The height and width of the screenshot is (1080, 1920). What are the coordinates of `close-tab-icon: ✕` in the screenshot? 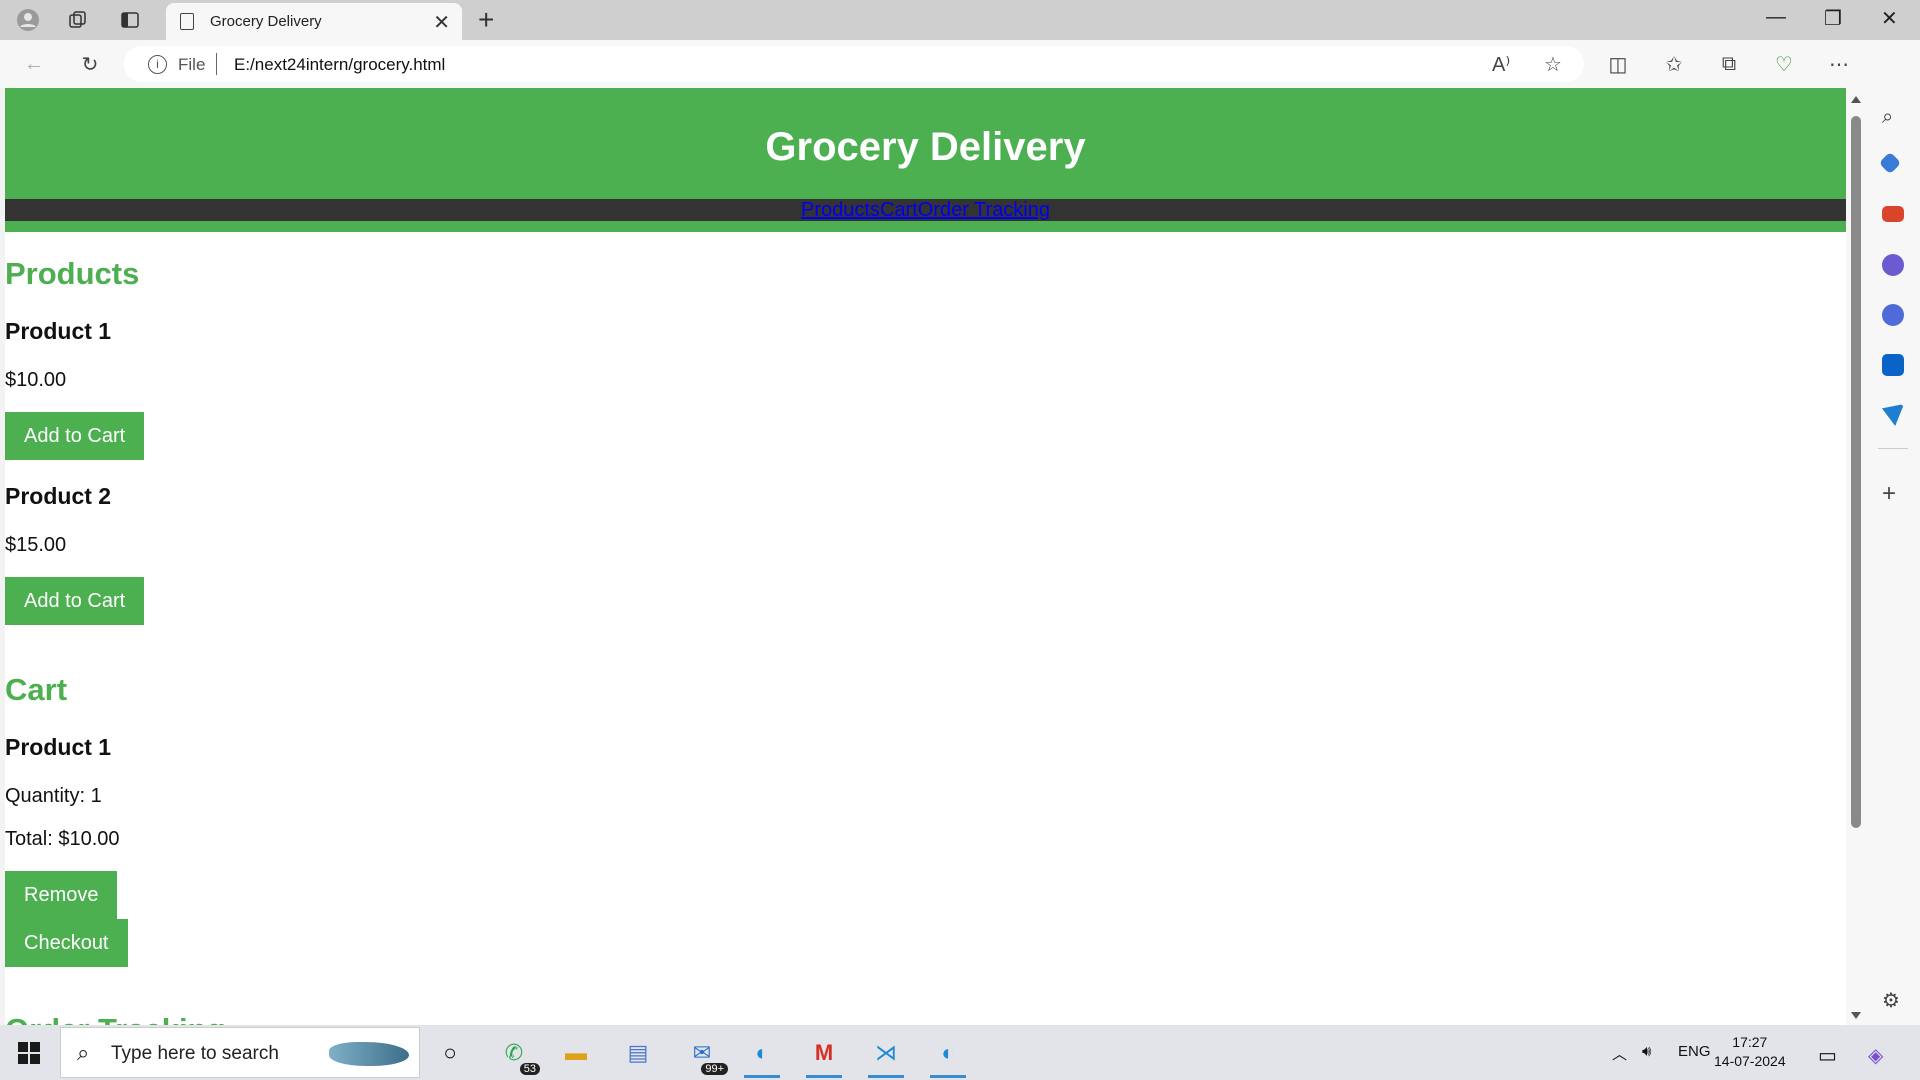 It's located at (441, 22).